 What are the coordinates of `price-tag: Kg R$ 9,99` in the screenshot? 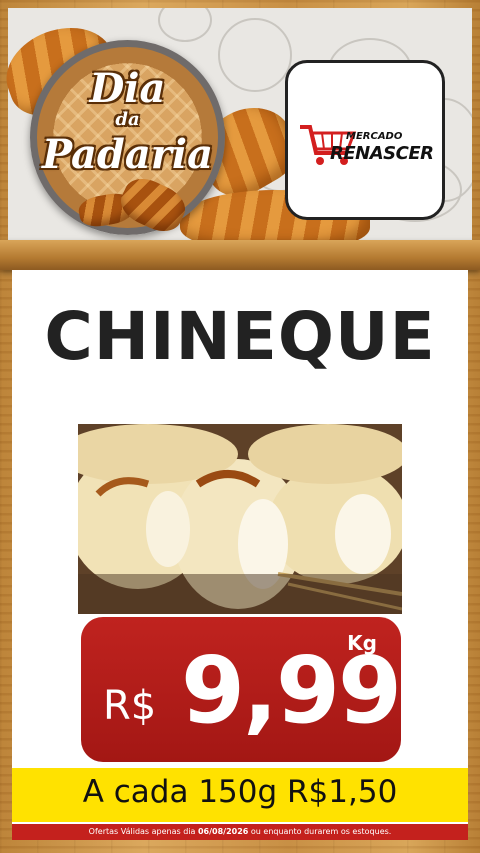 It's located at (241, 689).